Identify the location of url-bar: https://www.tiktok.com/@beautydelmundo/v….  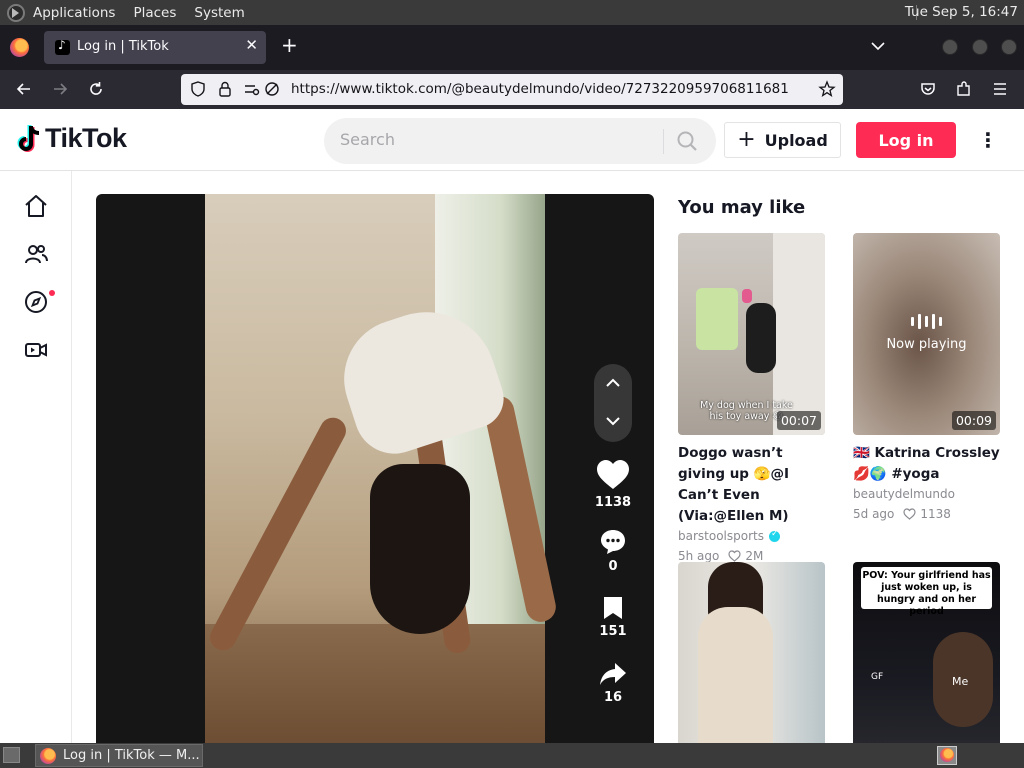
(512, 89).